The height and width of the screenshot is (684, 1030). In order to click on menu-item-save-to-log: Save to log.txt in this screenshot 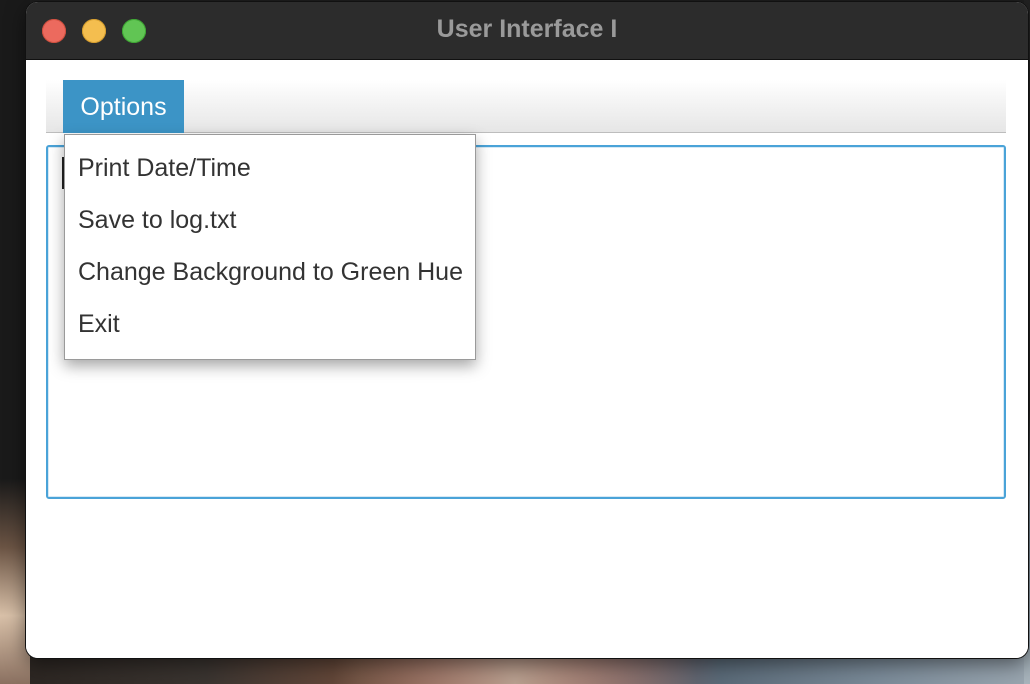, I will do `click(270, 220)`.